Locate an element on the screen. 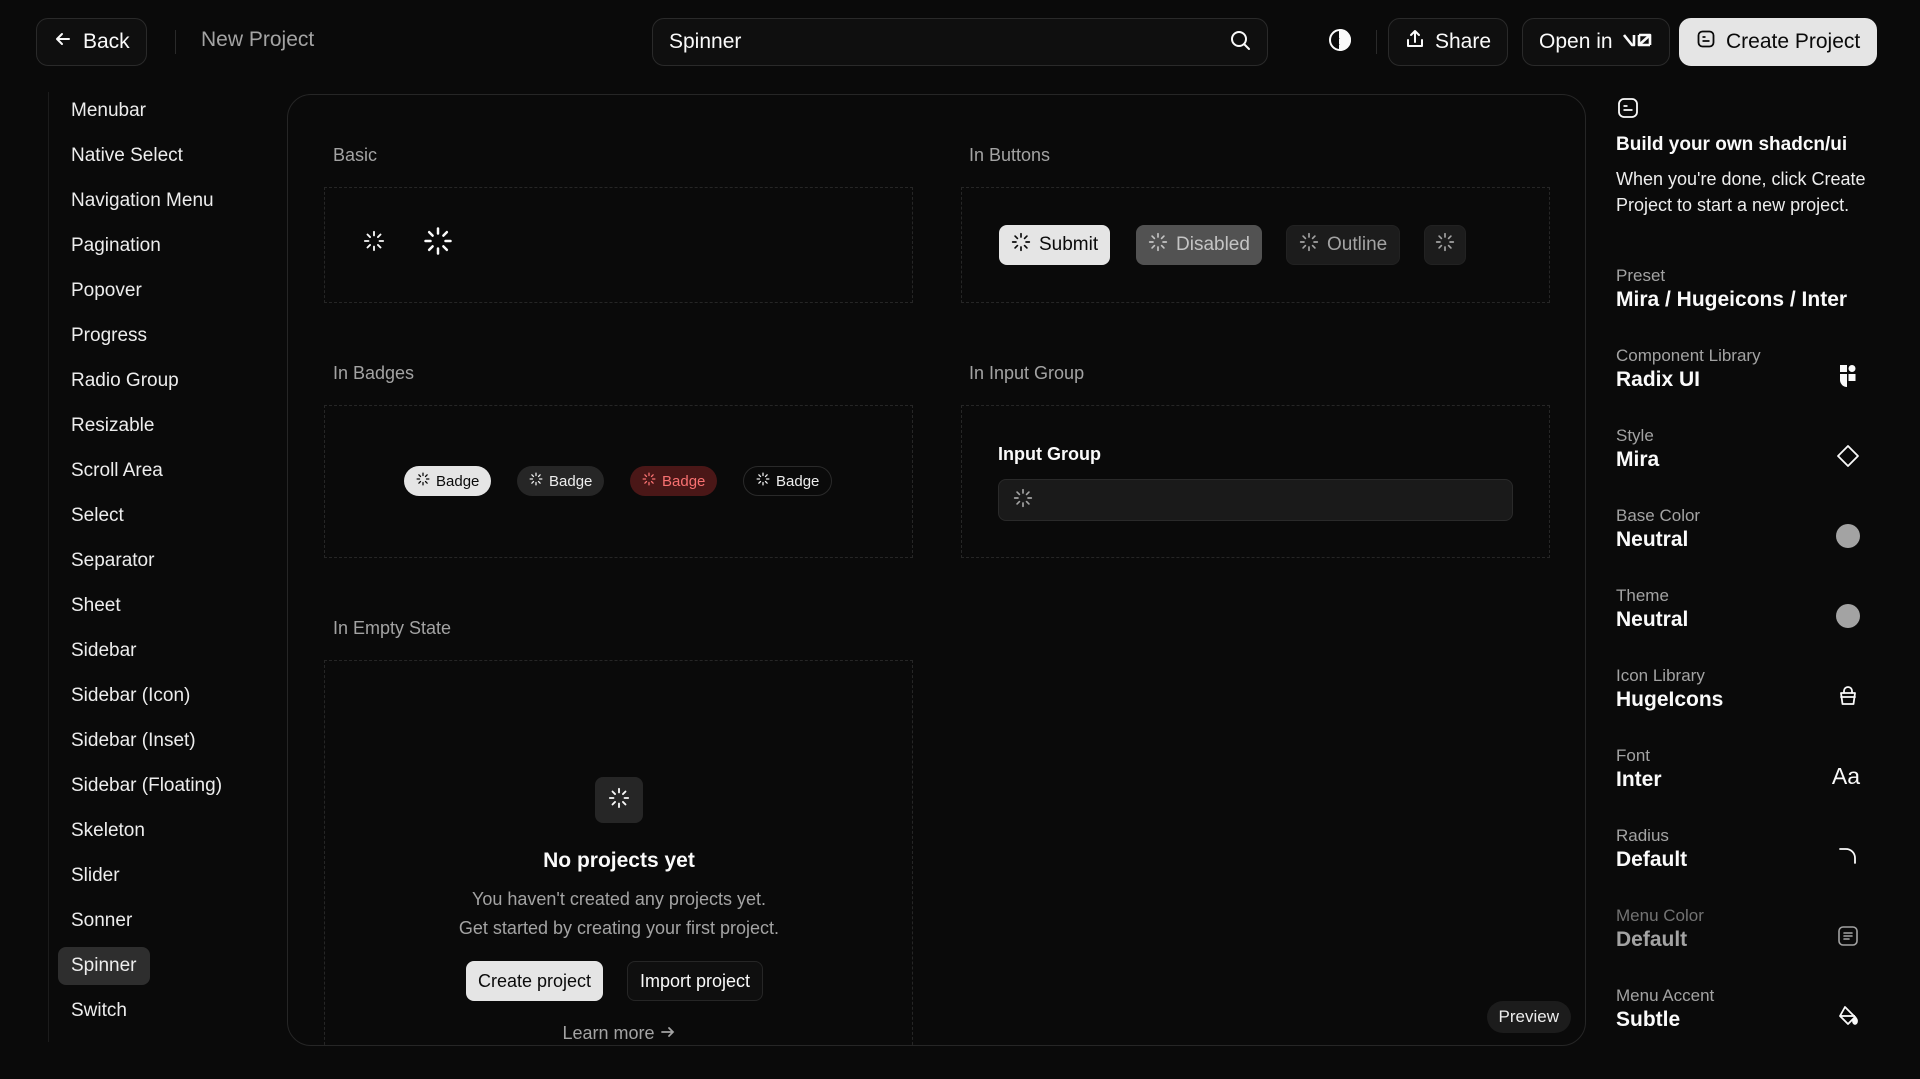 The image size is (1920, 1079). share-label: Share is located at coordinates (1463, 41).